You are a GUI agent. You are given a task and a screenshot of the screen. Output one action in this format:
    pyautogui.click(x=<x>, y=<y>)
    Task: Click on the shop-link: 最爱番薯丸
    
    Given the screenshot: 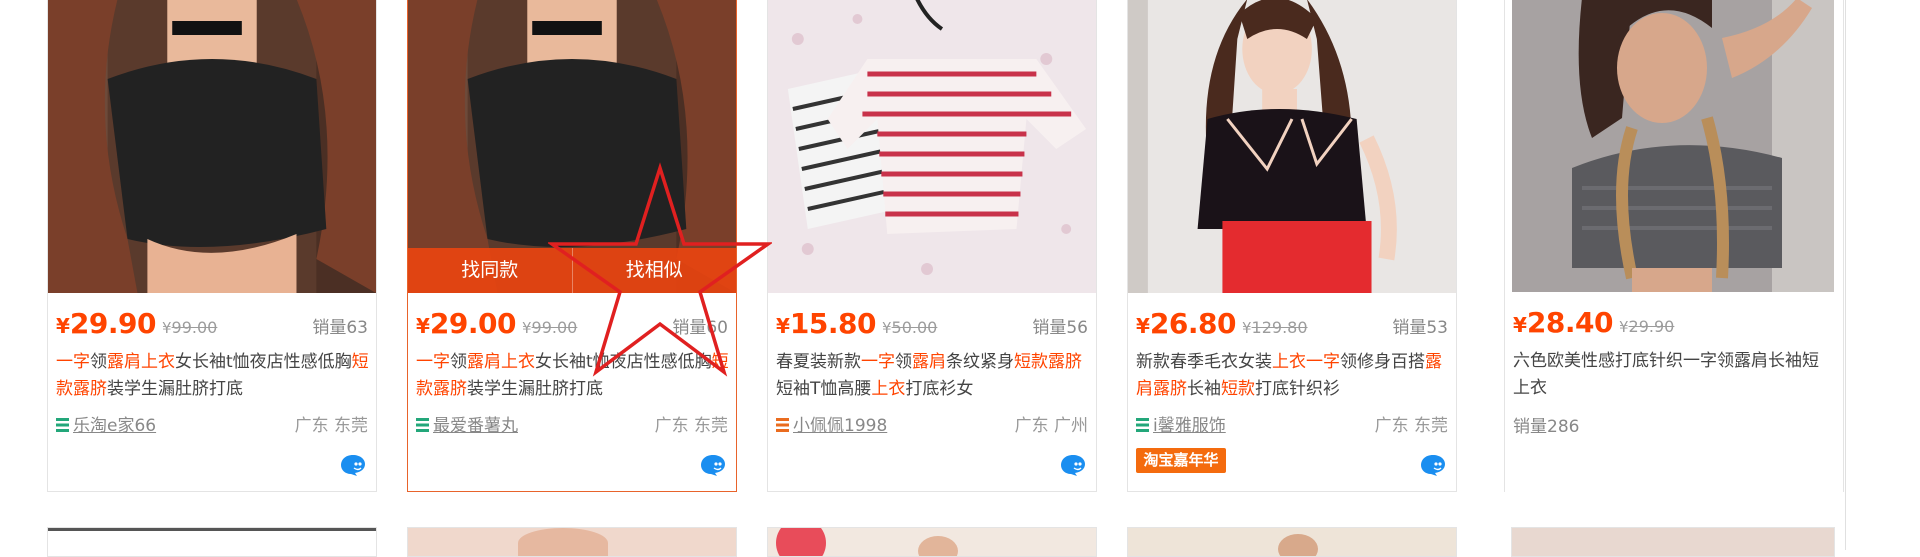 What is the action you would take?
    pyautogui.click(x=475, y=426)
    